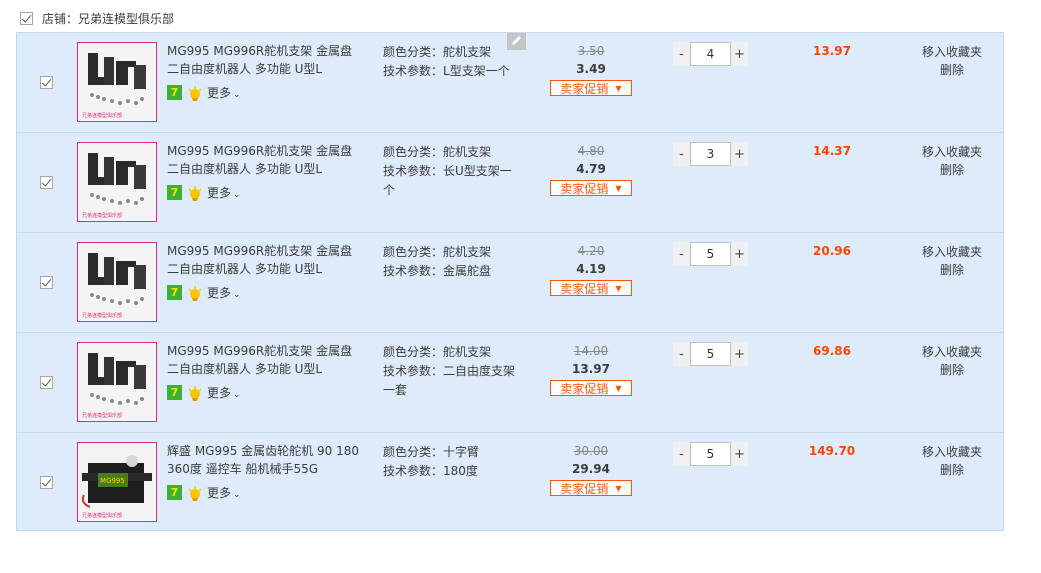 The image size is (1041, 573). I want to click on chevron-down-icon: ⌄, so click(237, 295).